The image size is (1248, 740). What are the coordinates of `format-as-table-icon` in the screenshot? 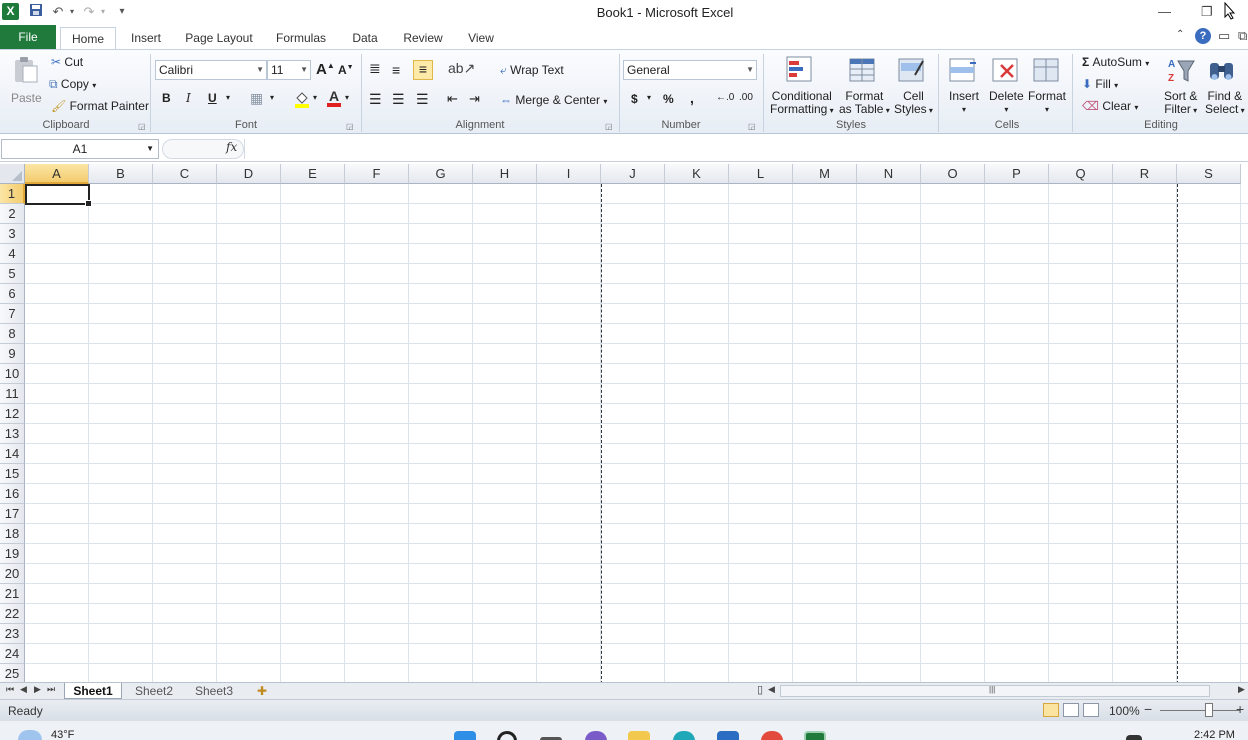 It's located at (864, 71).